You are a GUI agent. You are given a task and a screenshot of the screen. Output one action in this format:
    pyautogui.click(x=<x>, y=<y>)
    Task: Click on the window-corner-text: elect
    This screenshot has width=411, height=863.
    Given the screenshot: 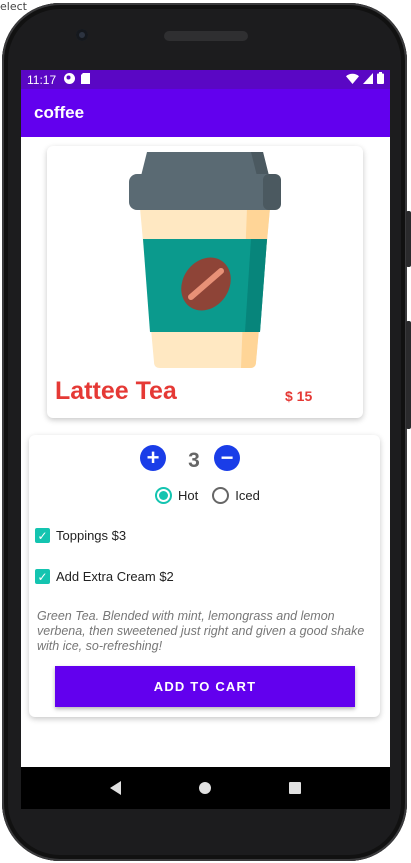 What is the action you would take?
    pyautogui.click(x=13, y=6)
    